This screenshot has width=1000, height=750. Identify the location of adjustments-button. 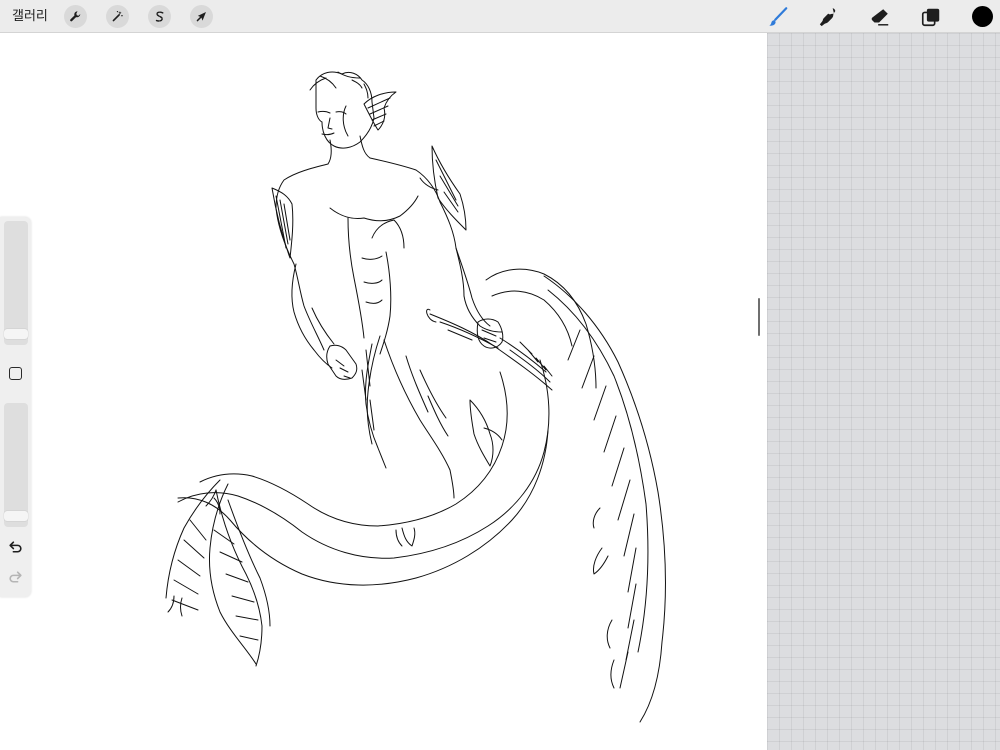
(117, 16).